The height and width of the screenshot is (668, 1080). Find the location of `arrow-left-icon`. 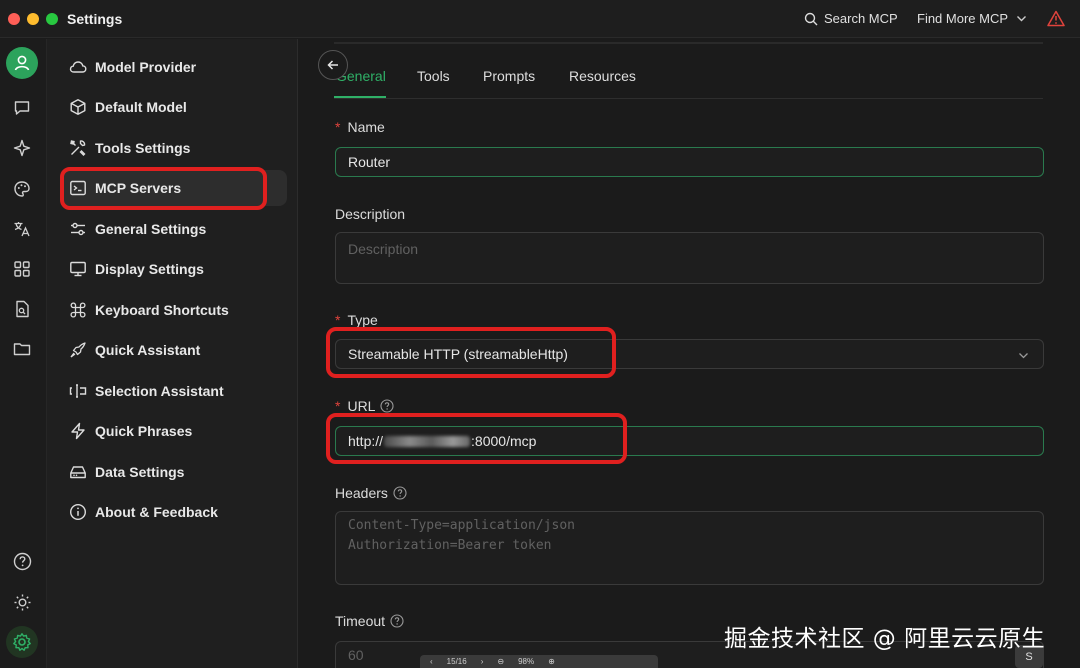

arrow-left-icon is located at coordinates (332, 65).